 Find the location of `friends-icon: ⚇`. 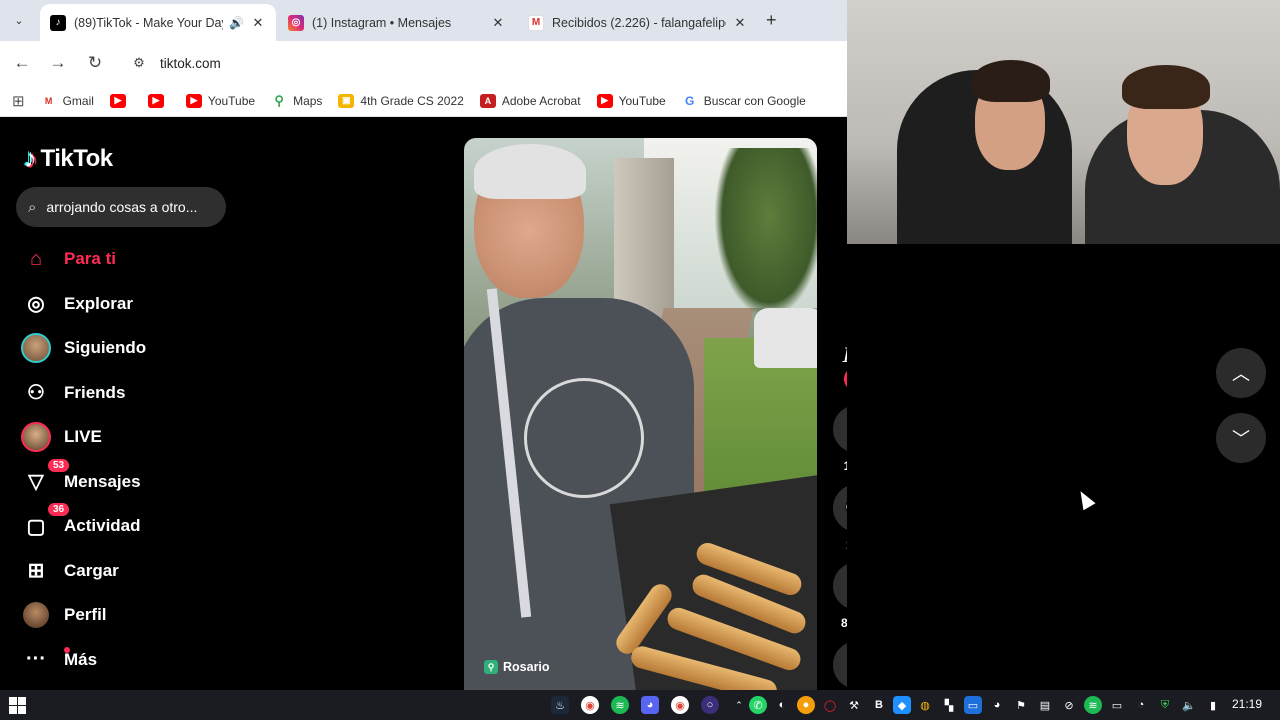

friends-icon: ⚇ is located at coordinates (36, 393).